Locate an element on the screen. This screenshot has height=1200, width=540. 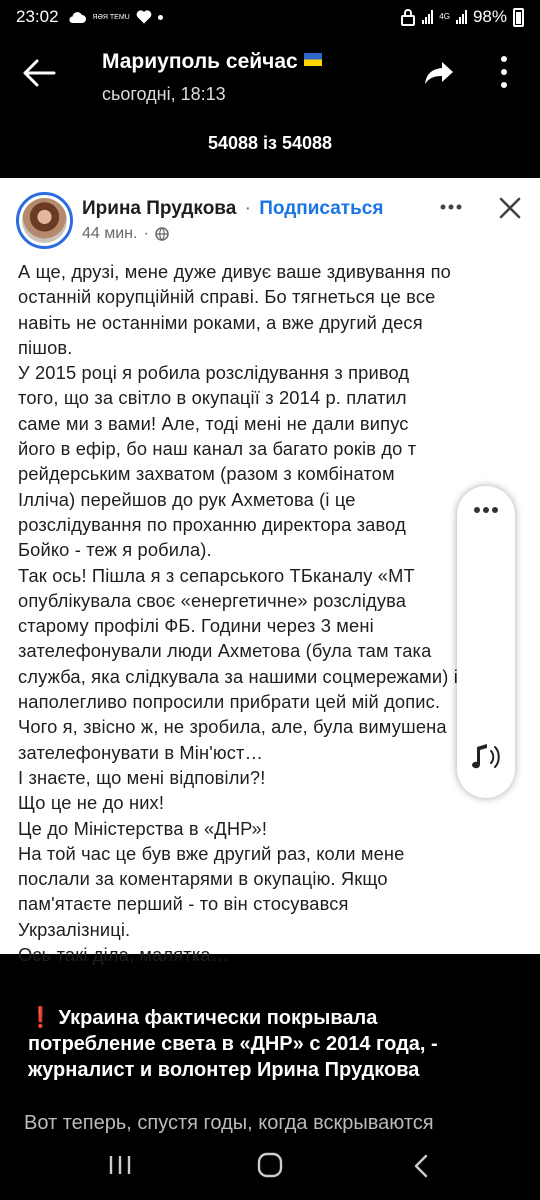
temu-badge: ЯӘЯ TEMU is located at coordinates (111, 17).